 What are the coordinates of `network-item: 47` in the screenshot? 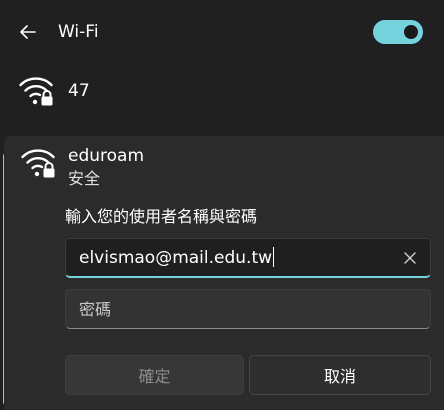 It's located at (222, 91).